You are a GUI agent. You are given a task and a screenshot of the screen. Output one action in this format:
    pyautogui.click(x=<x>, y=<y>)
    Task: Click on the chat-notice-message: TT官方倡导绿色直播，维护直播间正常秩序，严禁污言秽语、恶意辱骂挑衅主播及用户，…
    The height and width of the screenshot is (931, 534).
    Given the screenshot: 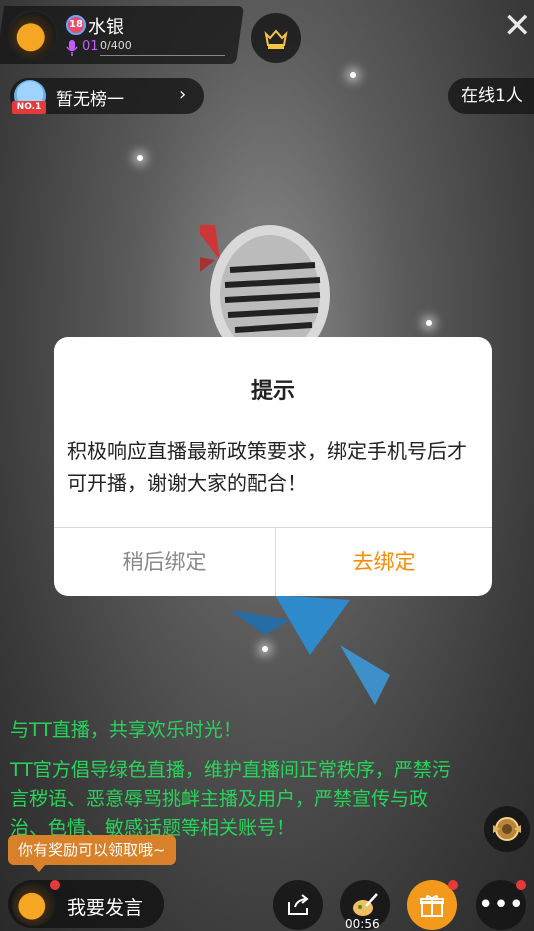 What is the action you would take?
    pyautogui.click(x=230, y=799)
    